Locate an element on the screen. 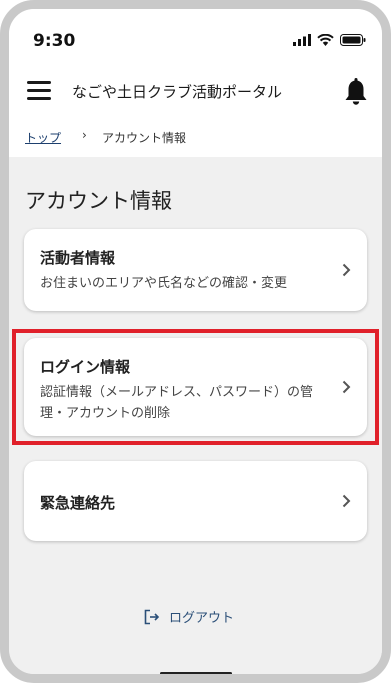 The width and height of the screenshot is (391, 683). bell-icon is located at coordinates (356, 92).